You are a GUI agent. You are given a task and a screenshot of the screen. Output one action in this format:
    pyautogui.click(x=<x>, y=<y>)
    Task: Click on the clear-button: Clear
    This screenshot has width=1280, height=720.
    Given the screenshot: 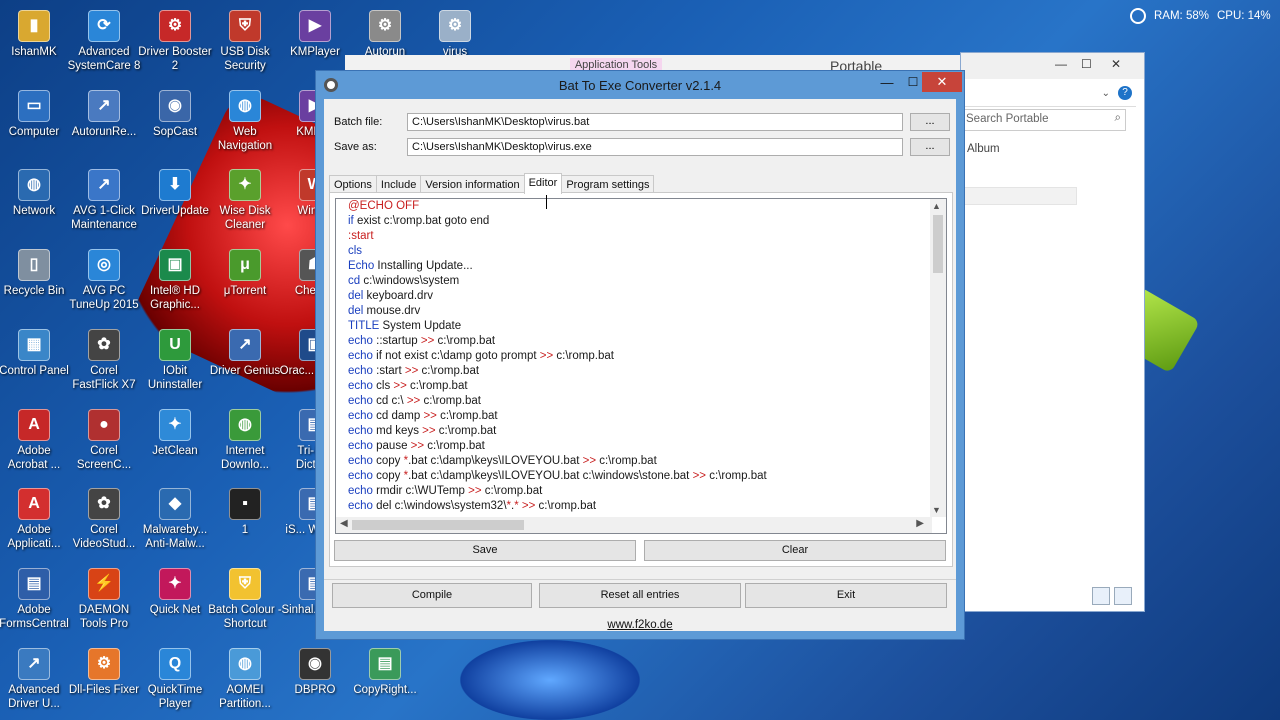 What is the action you would take?
    pyautogui.click(x=795, y=550)
    